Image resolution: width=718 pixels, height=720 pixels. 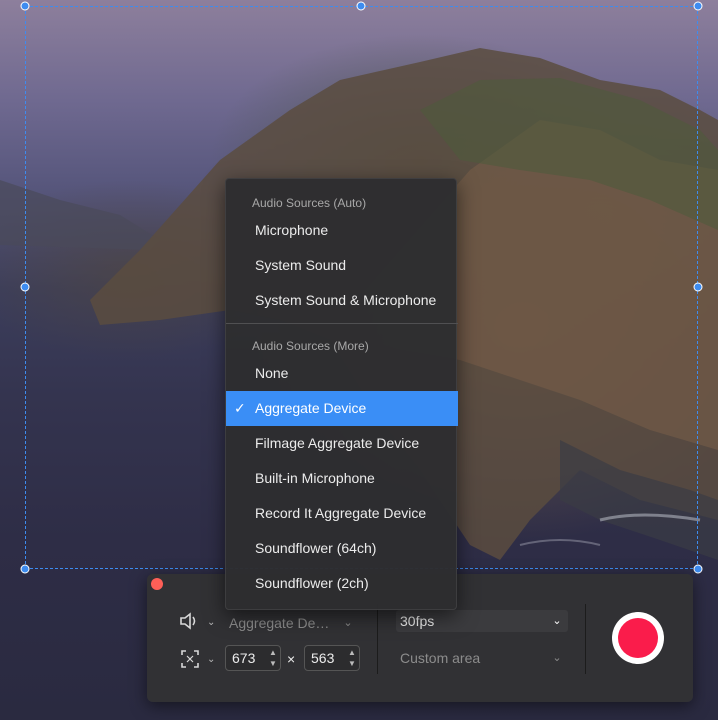 I want to click on area-value: Custom area, so click(x=440, y=658).